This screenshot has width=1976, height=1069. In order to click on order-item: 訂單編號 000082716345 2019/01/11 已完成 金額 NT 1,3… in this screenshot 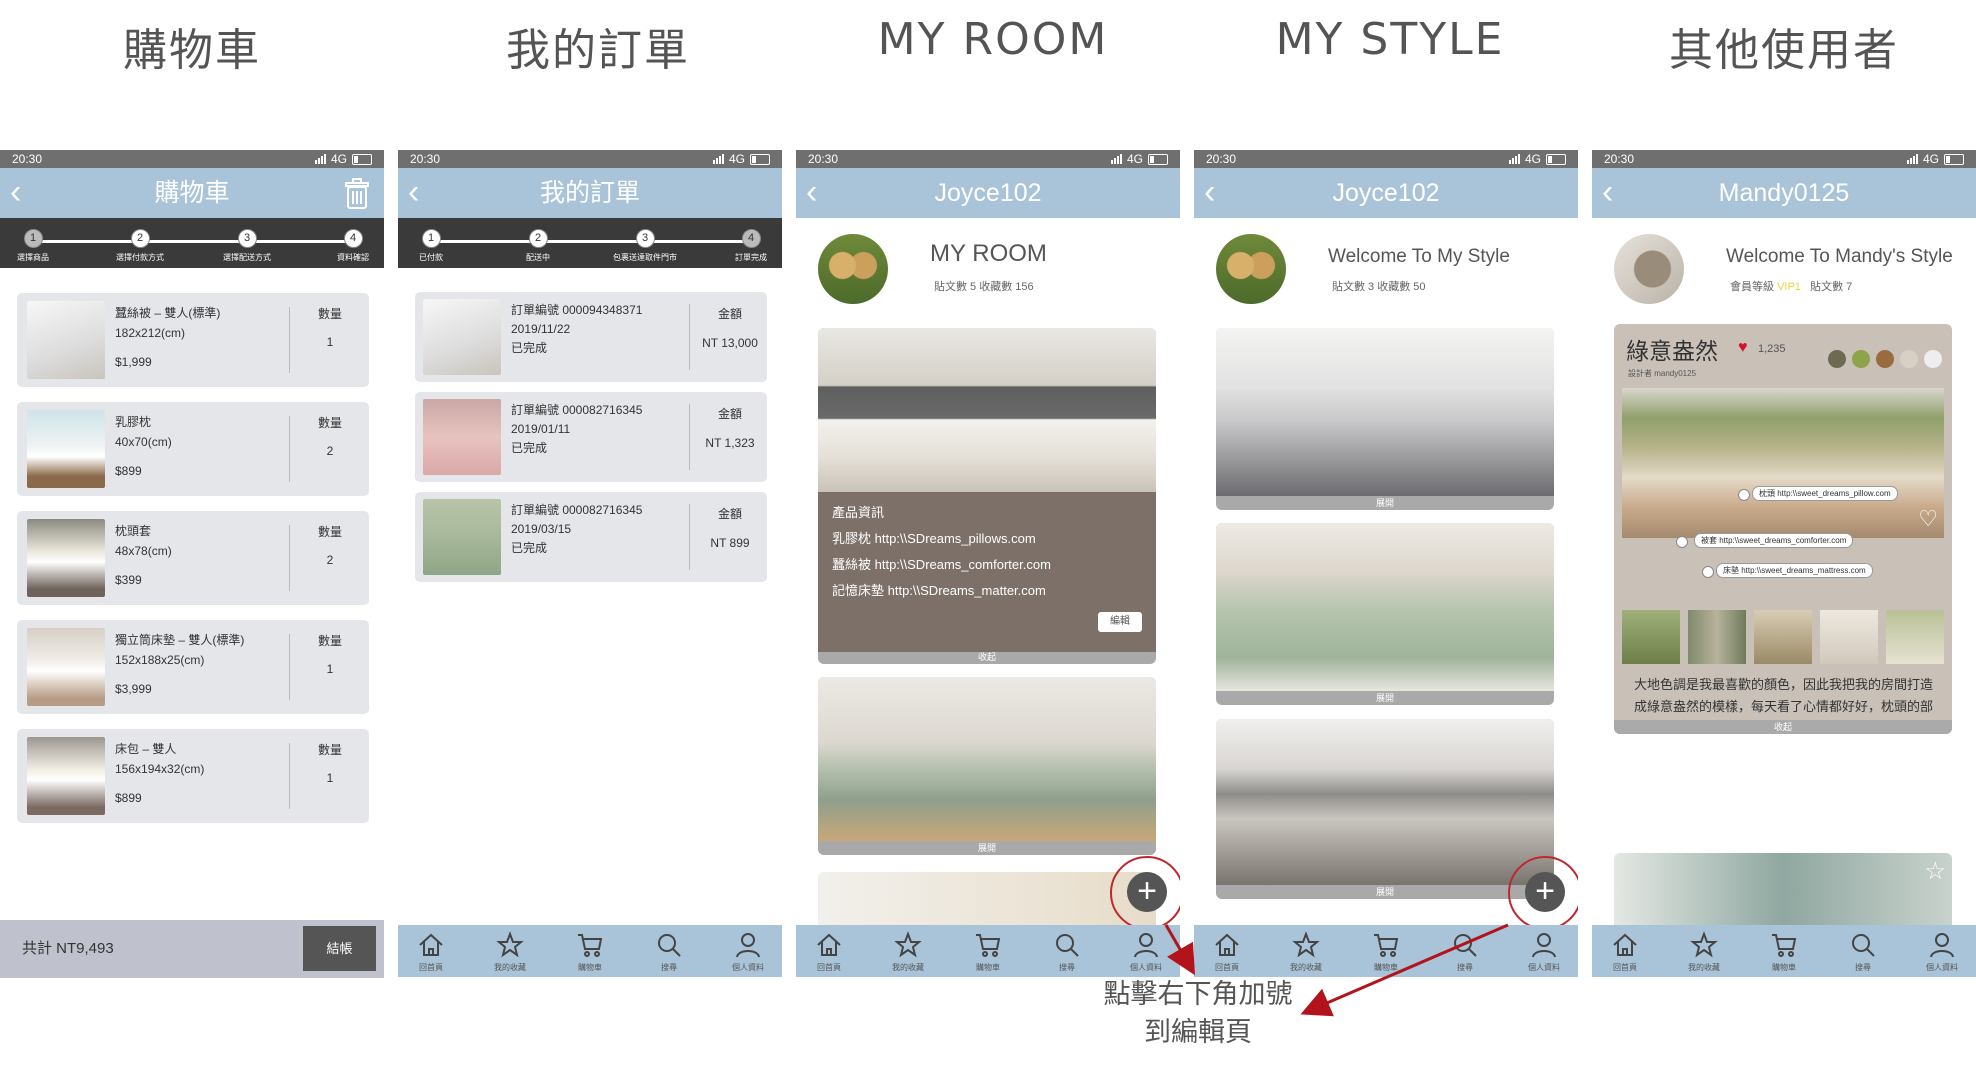, I will do `click(591, 437)`.